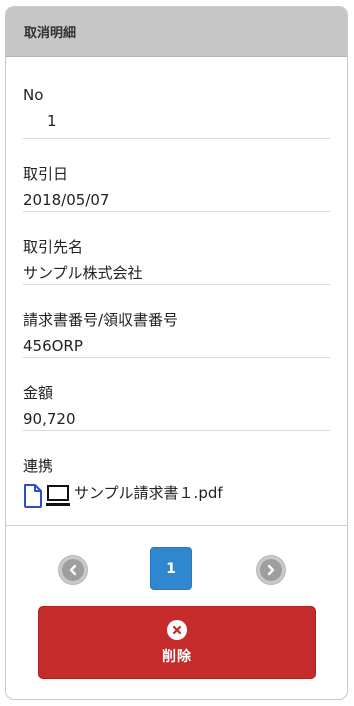  I want to click on field-attachment: 連携 サンプル請求書１.pdf, so click(176, 476).